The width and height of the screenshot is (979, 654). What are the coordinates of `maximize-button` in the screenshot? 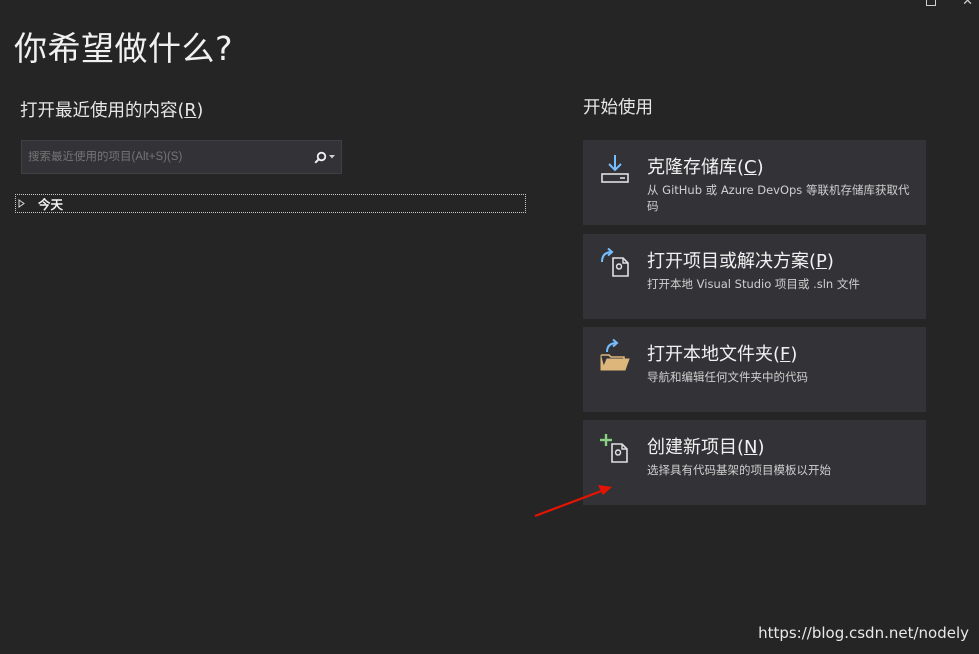 It's located at (931, 3).